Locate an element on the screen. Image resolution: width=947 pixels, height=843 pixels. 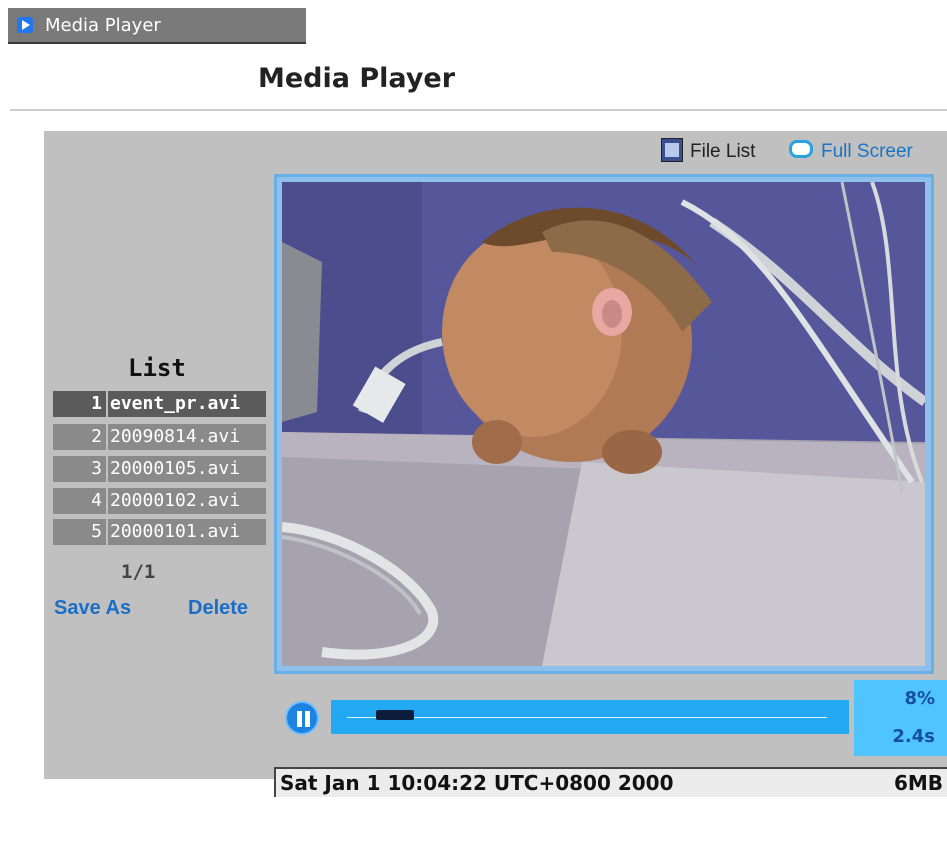
list-title: List is located at coordinates (157, 368).